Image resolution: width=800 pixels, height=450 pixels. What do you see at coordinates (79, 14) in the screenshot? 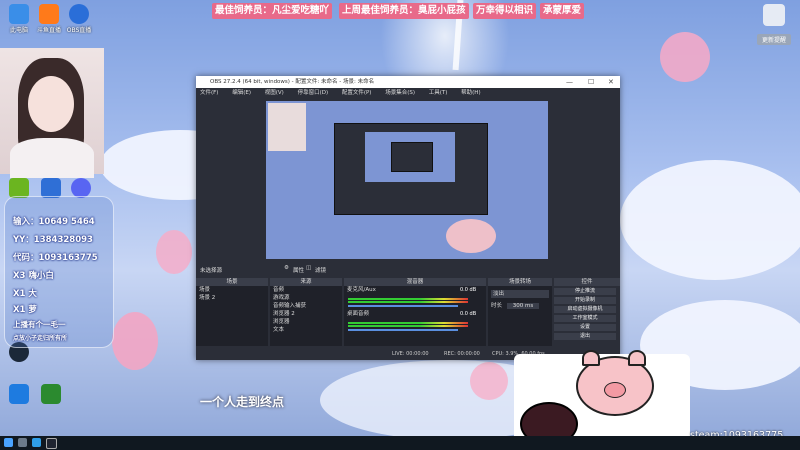
I see `obs-icon` at bounding box center [79, 14].